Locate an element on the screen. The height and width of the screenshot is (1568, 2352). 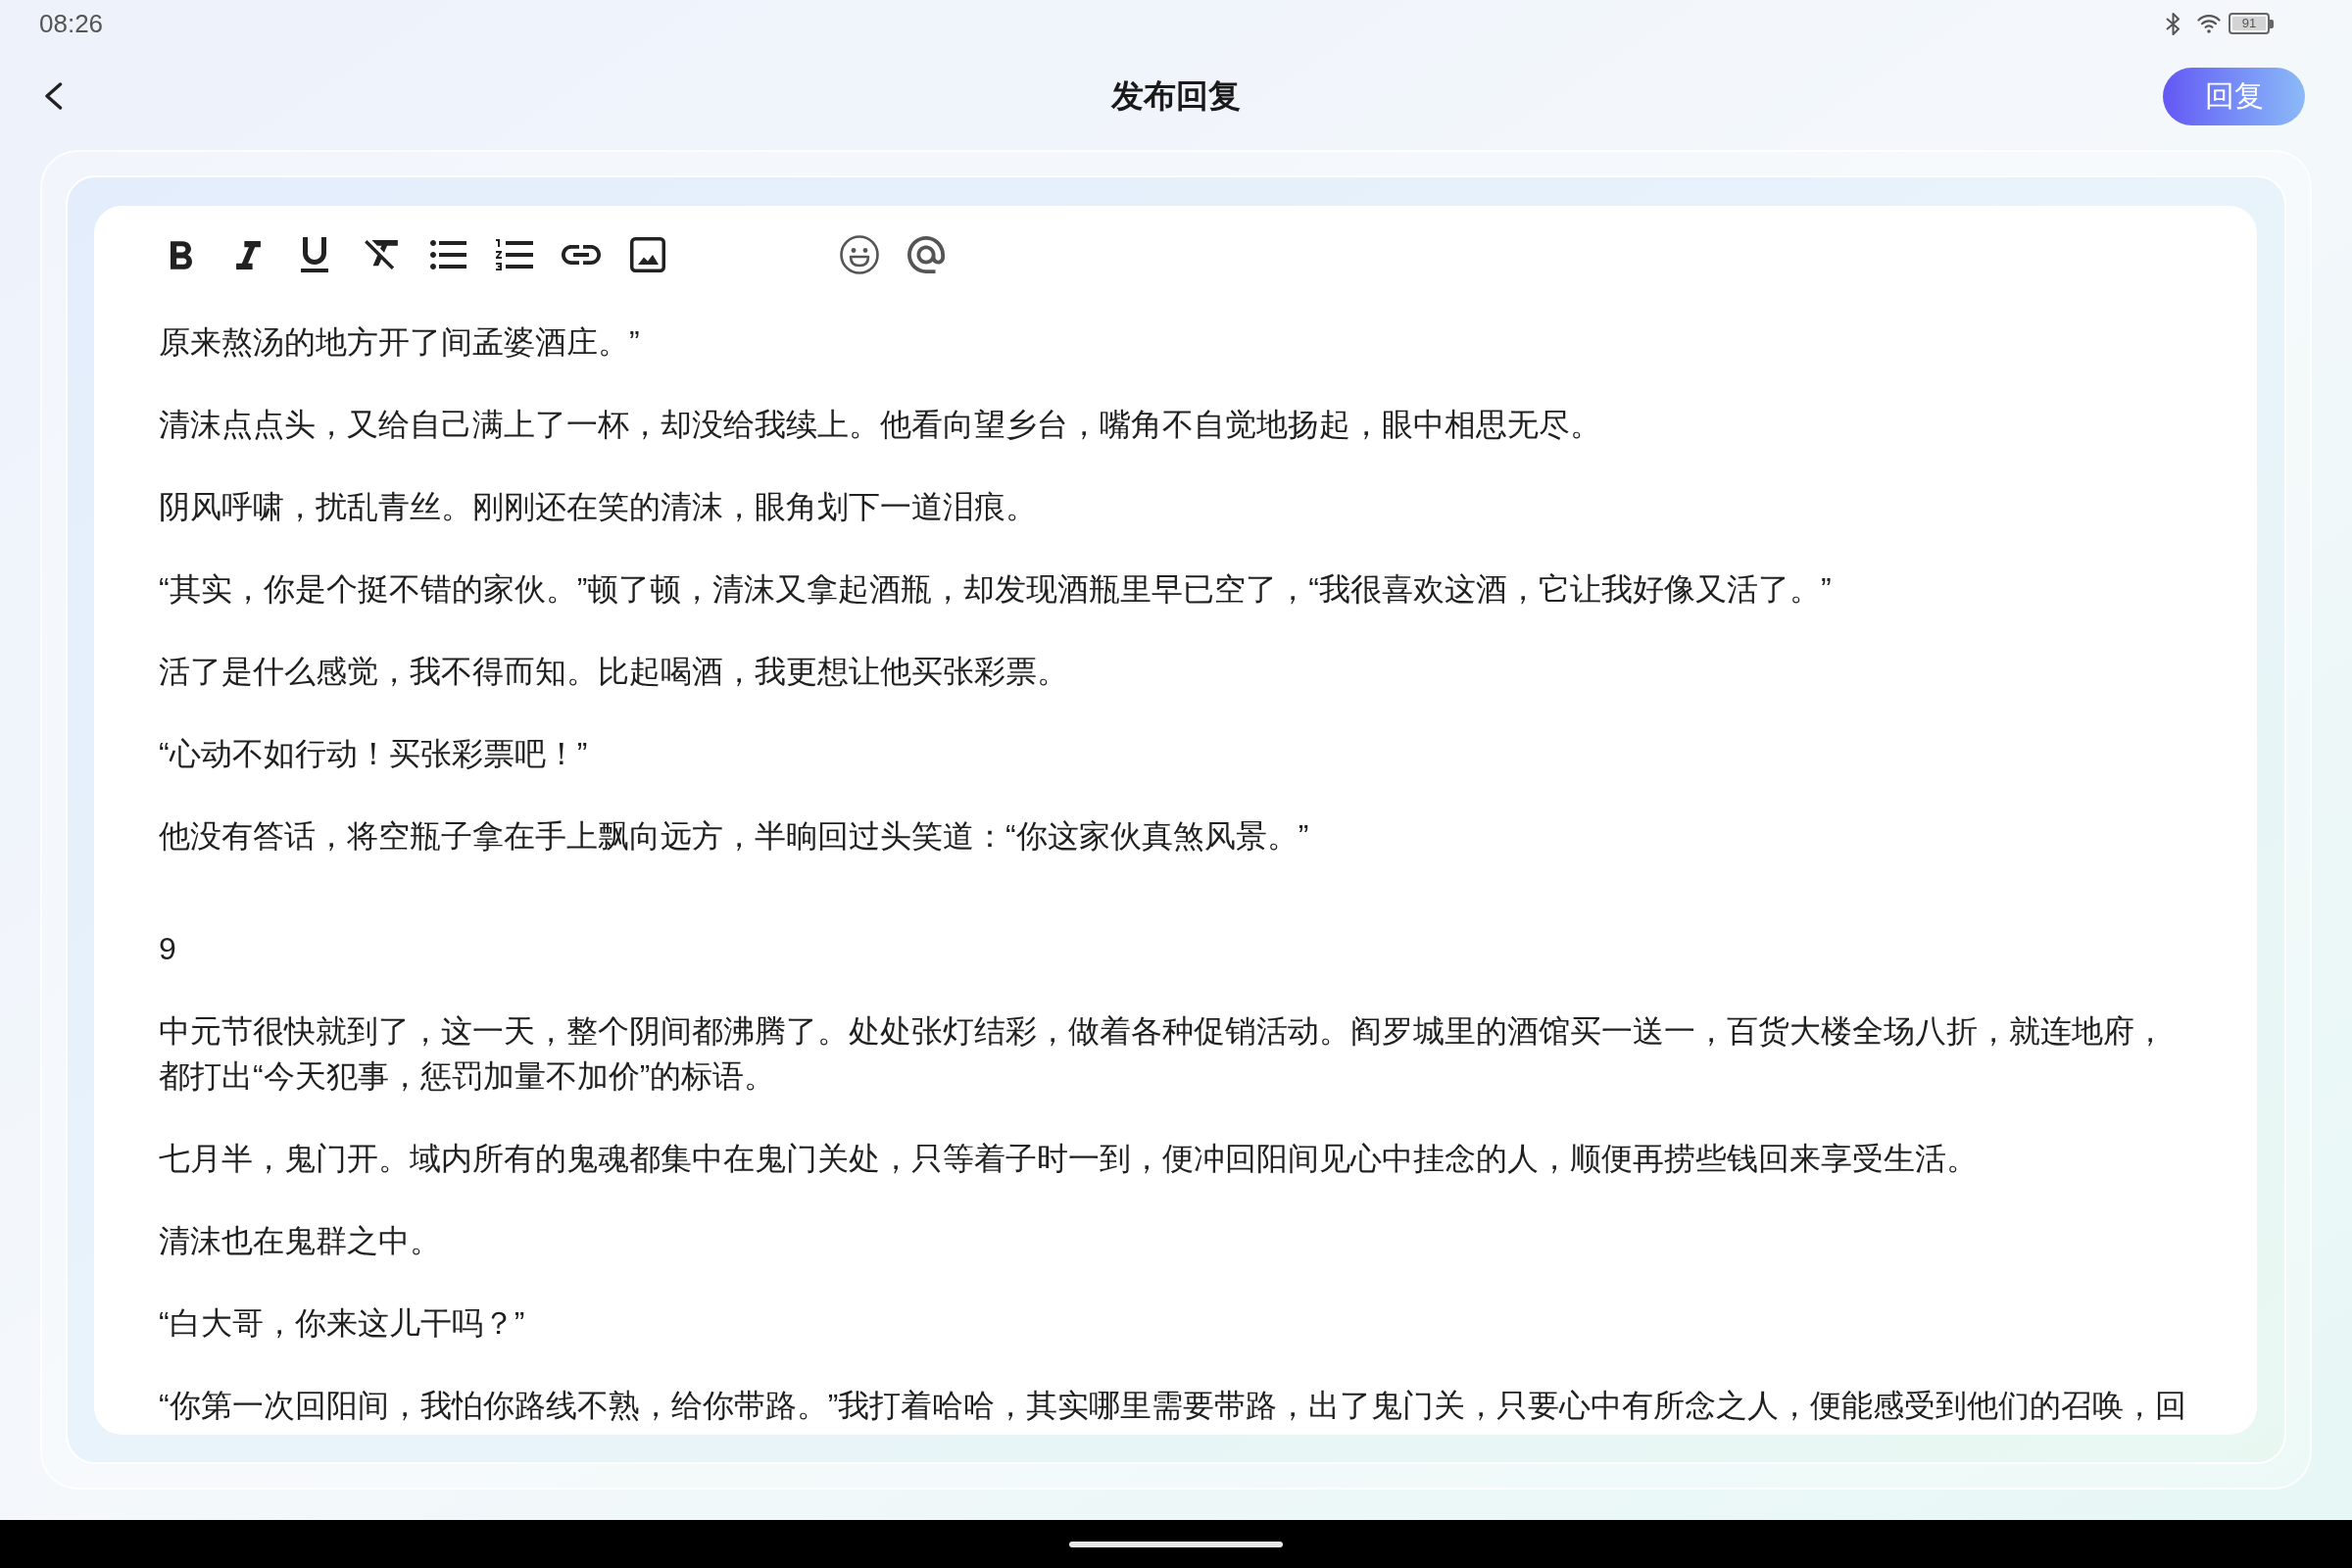
paragraph-text: 中元节很快就到了，这一天，整个阴间都沸腾了。处处张灯结彩，做着各种促销活动。阎罗城里的酒馆买一送一，百货大楼全场八折，就连地府，都打出“今天犯事，惩罚加量不加价”的标语。 is located at coordinates (1163, 1054).